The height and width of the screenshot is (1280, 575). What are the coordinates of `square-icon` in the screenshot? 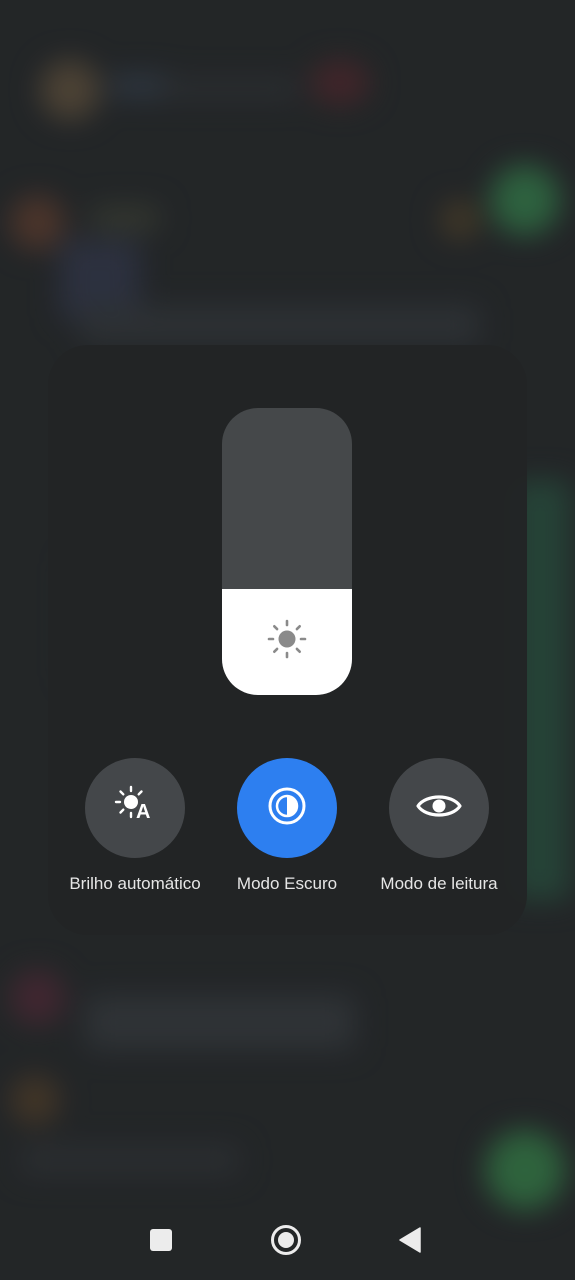 It's located at (161, 1242).